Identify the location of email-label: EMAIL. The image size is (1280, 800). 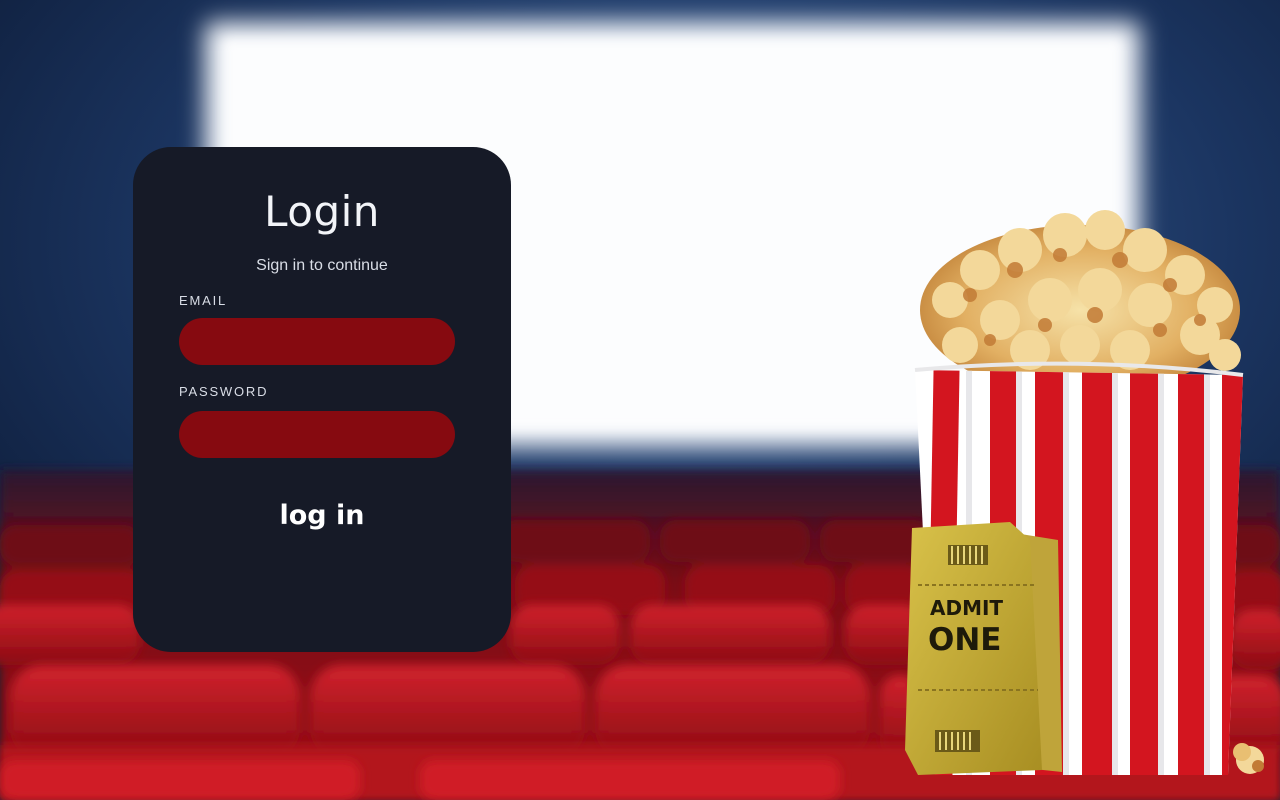
(203, 300).